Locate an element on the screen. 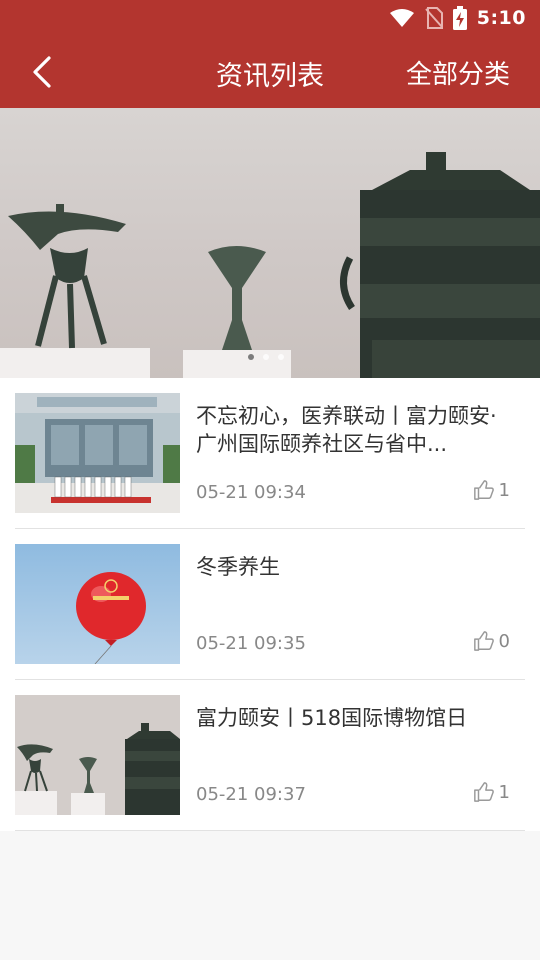  building-group-photo is located at coordinates (97, 453).